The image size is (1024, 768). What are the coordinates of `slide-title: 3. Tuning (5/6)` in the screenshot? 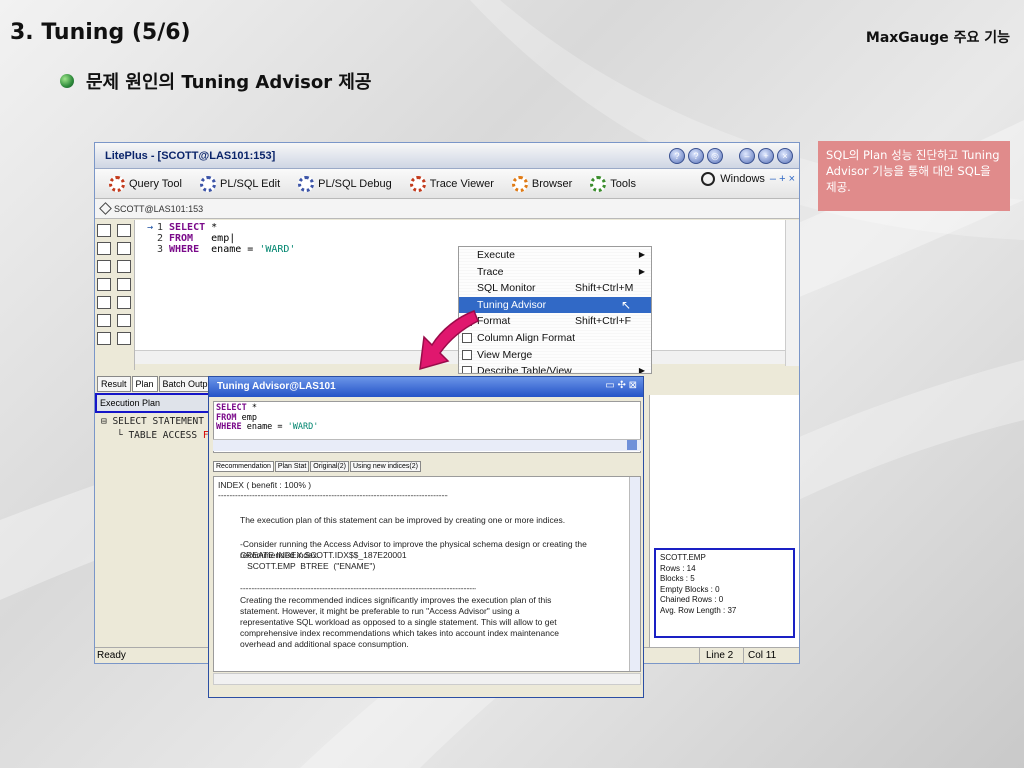 It's located at (100, 32).